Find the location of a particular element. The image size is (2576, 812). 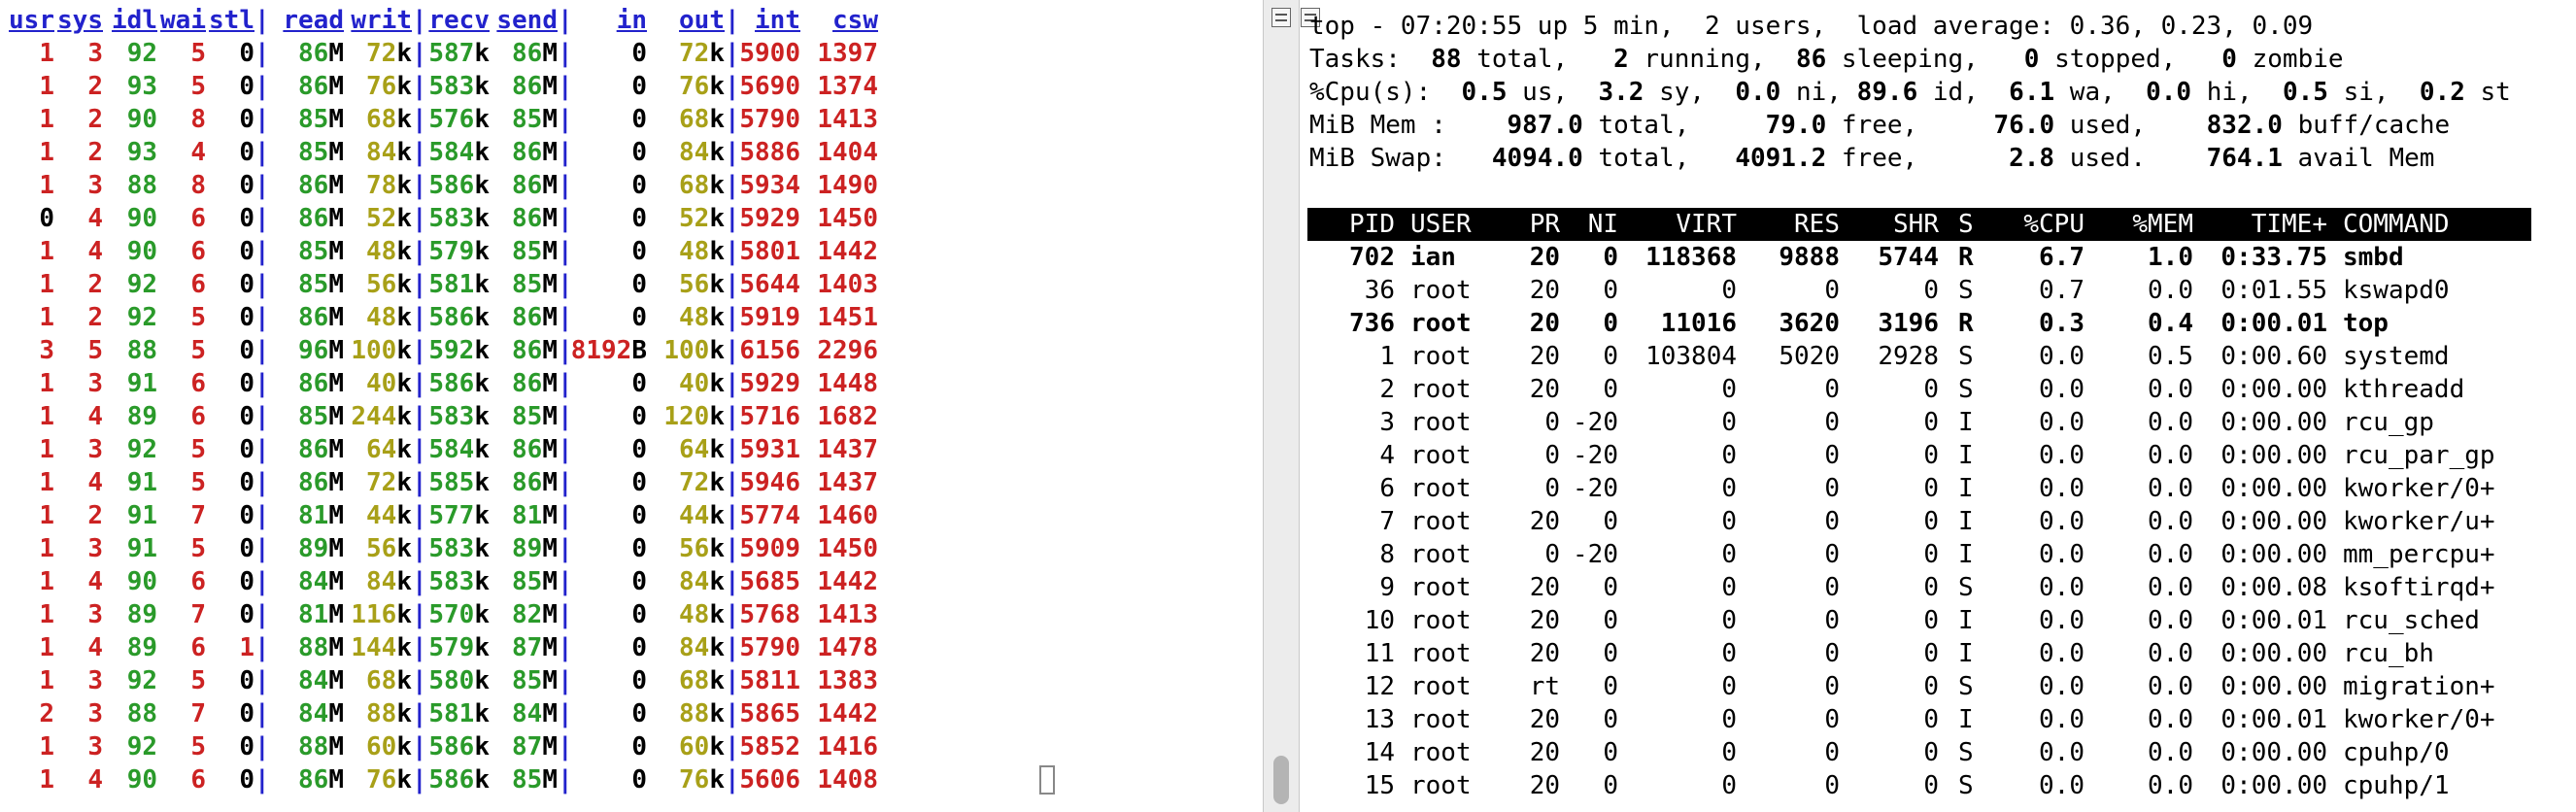

dstat-cell-out: 40k is located at coordinates (702, 383).